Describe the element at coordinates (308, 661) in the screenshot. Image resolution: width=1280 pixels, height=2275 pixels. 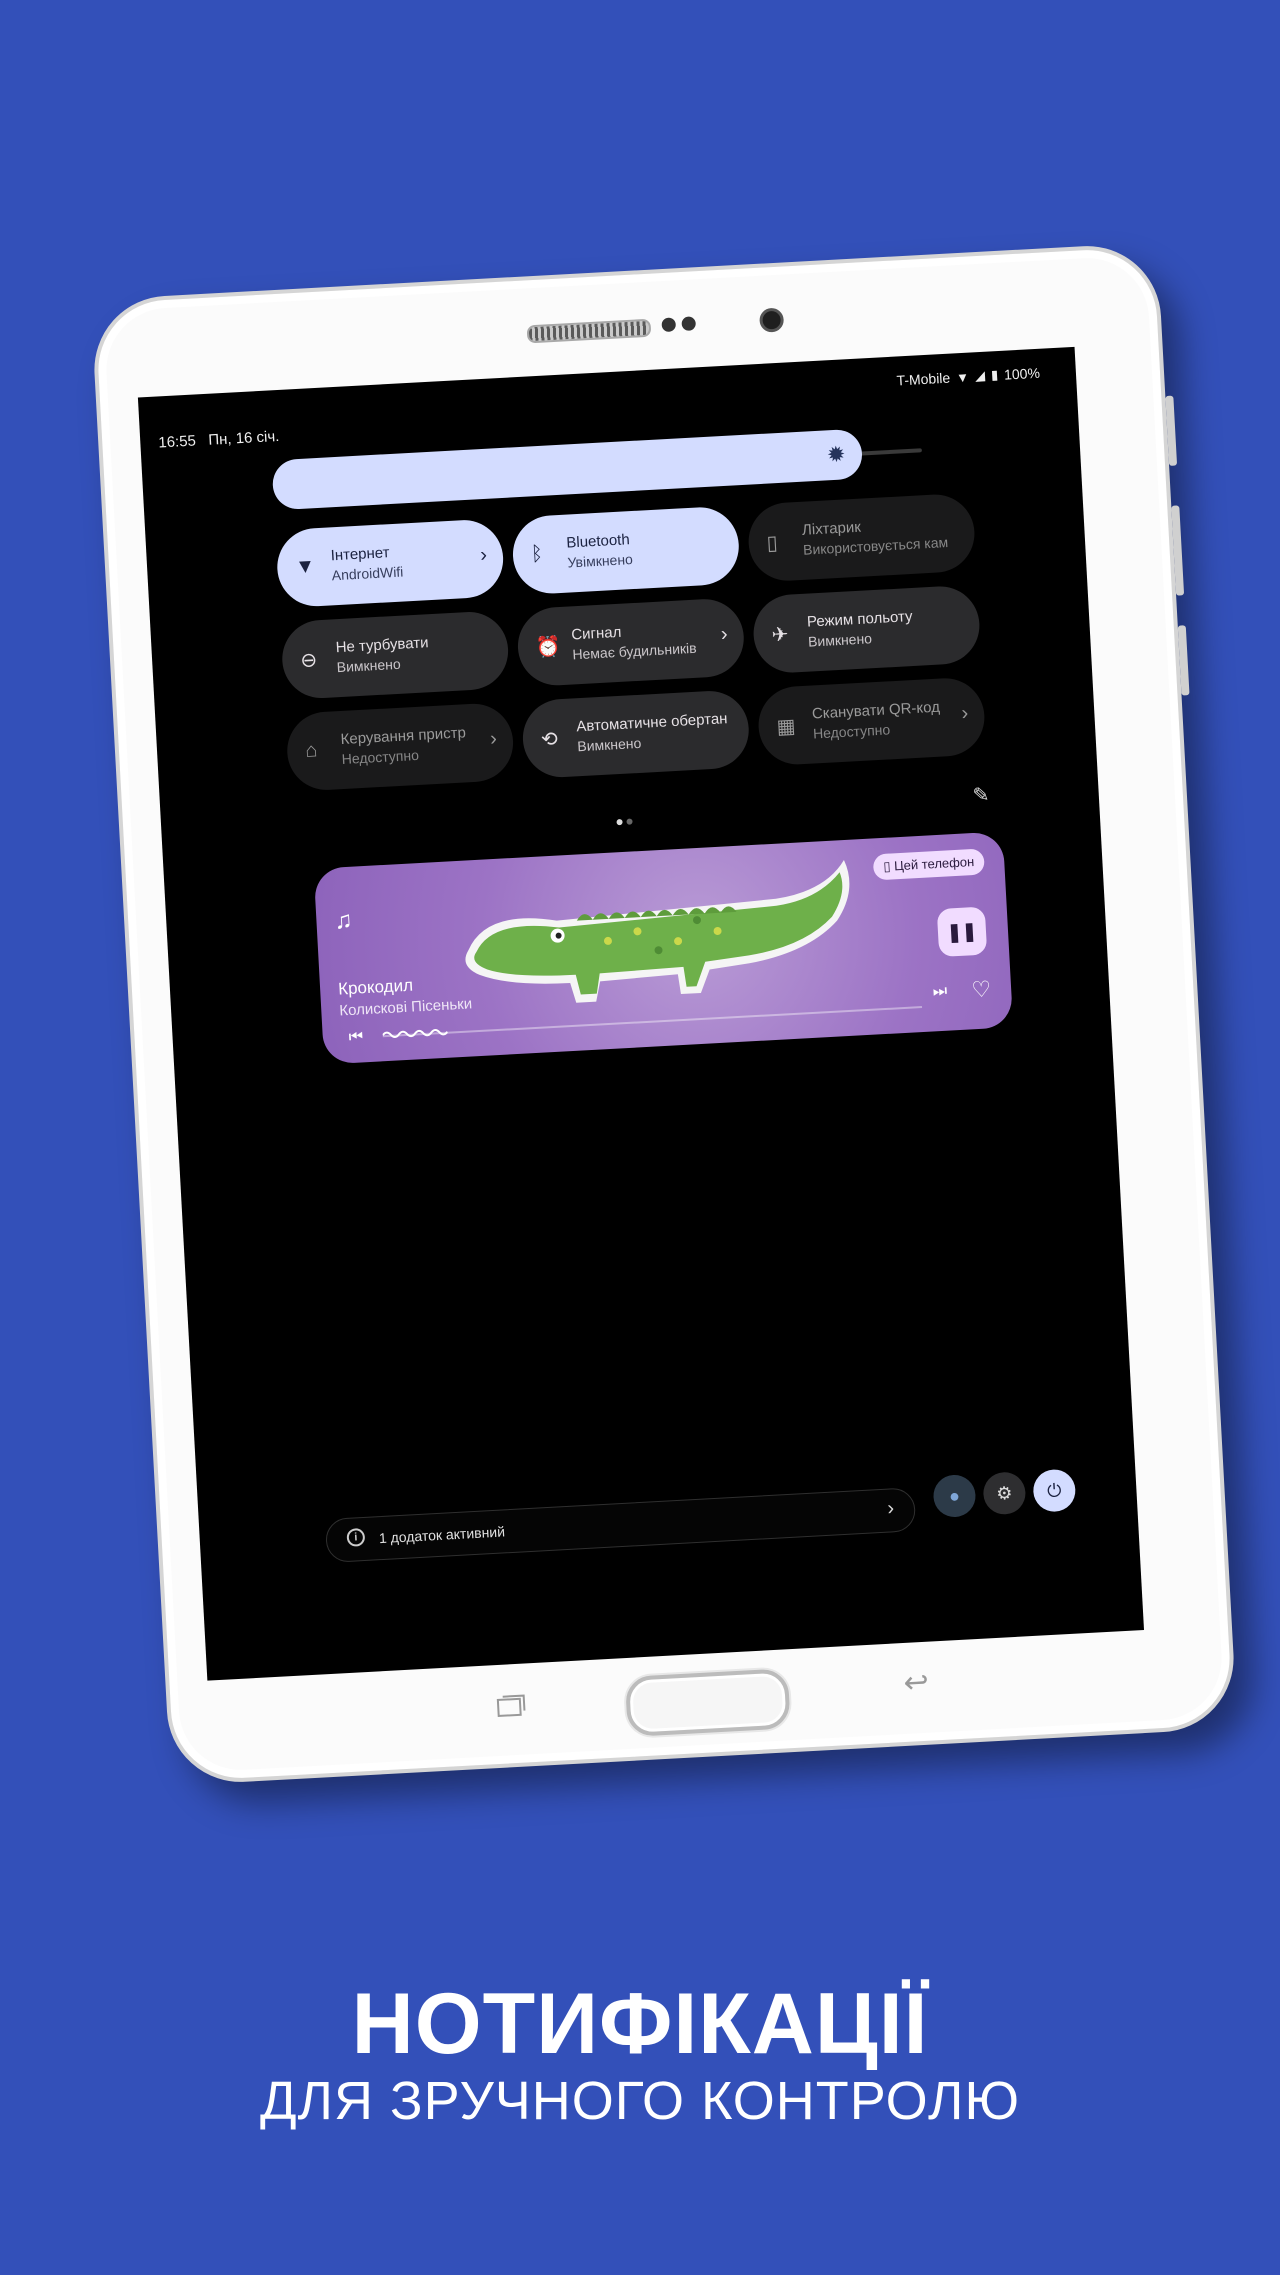
I see `dnd-icon: ⊖` at that location.